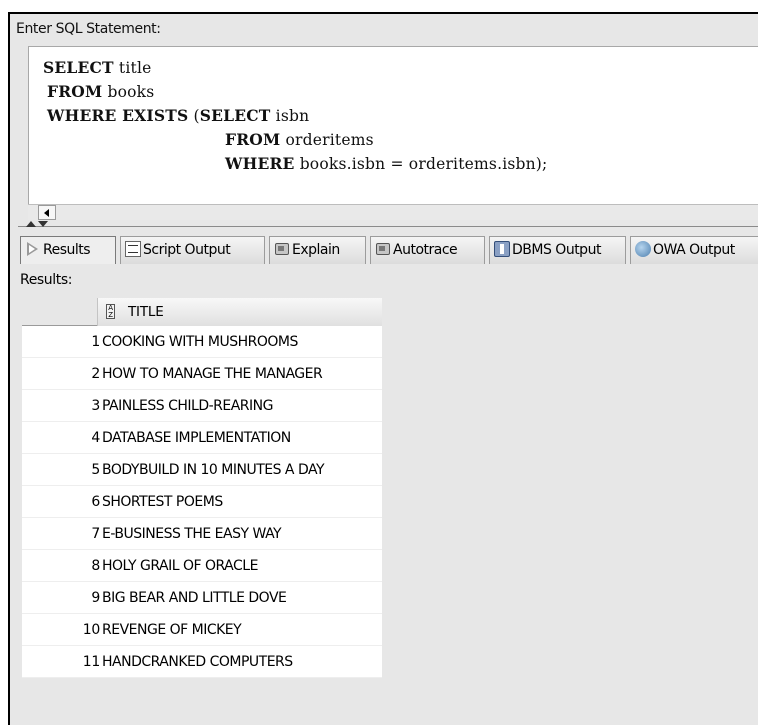  I want to click on table-row: 1 COOKING WITH MUSHROOMS, so click(202, 342).